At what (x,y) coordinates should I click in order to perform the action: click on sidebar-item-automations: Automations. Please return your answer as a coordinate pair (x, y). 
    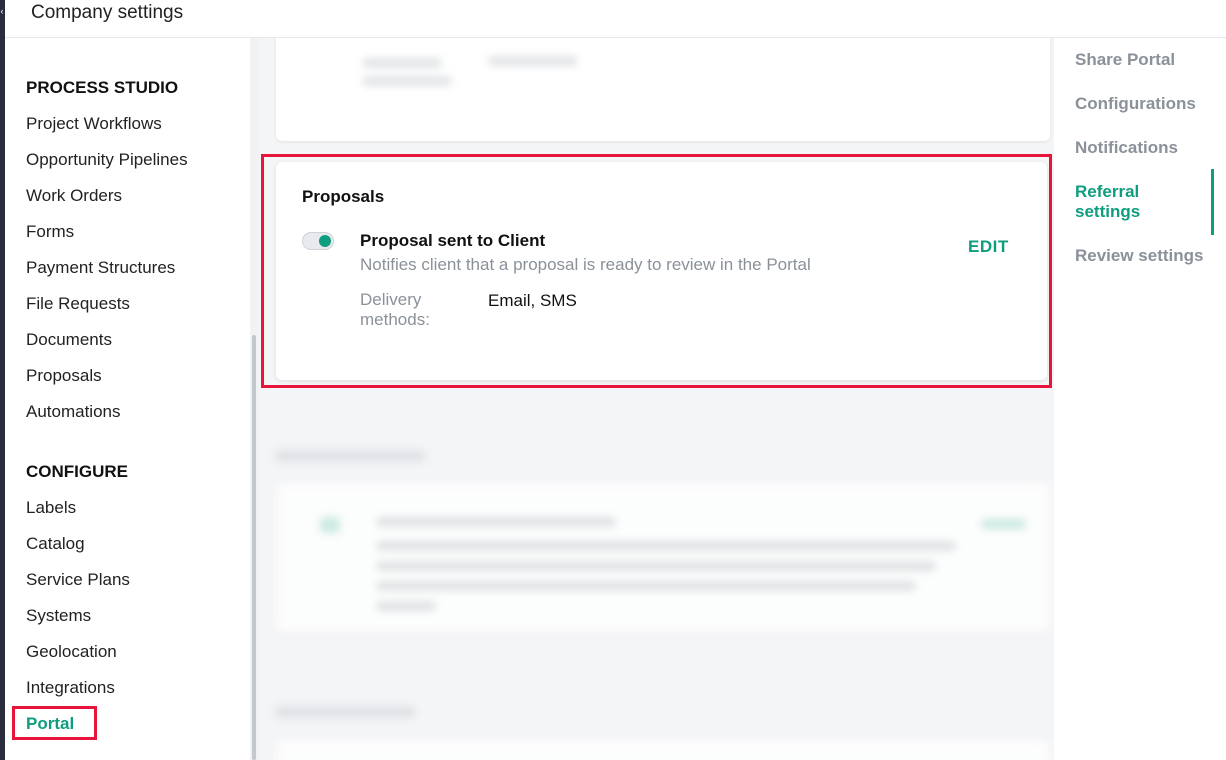
    Looking at the image, I should click on (73, 412).